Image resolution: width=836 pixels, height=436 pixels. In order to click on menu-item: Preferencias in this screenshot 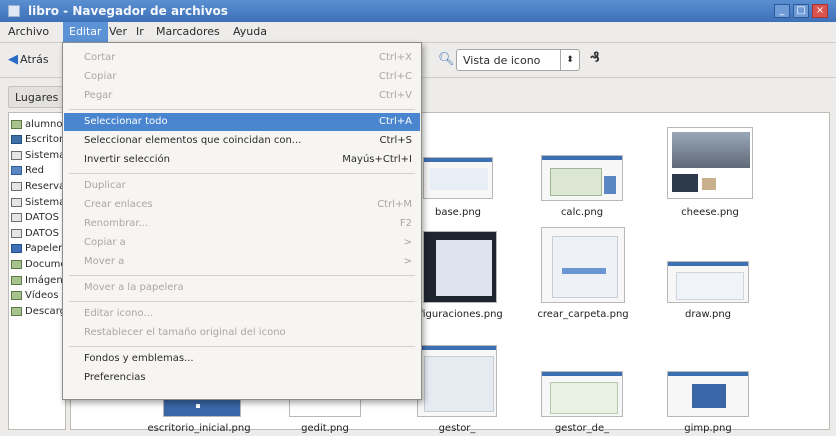, I will do `click(242, 378)`.